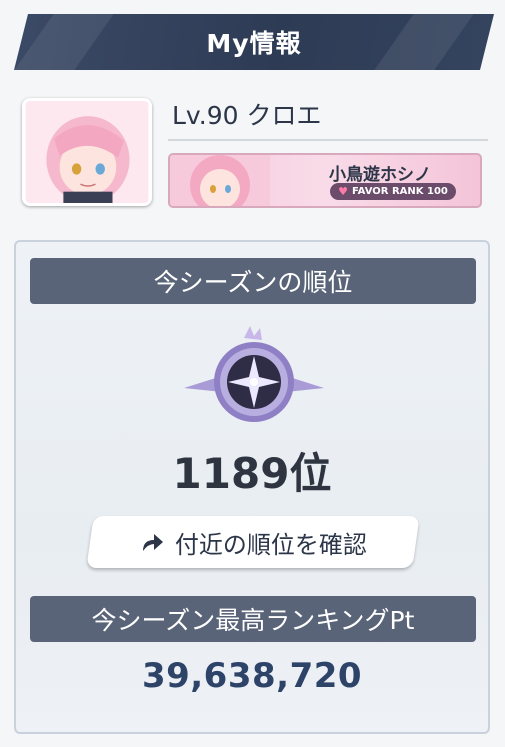 The height and width of the screenshot is (747, 505). Describe the element at coordinates (325, 180) in the screenshot. I see `favor-student-card: 小鳥遊ホシノ ♥ FAVOR RANK 100` at that location.